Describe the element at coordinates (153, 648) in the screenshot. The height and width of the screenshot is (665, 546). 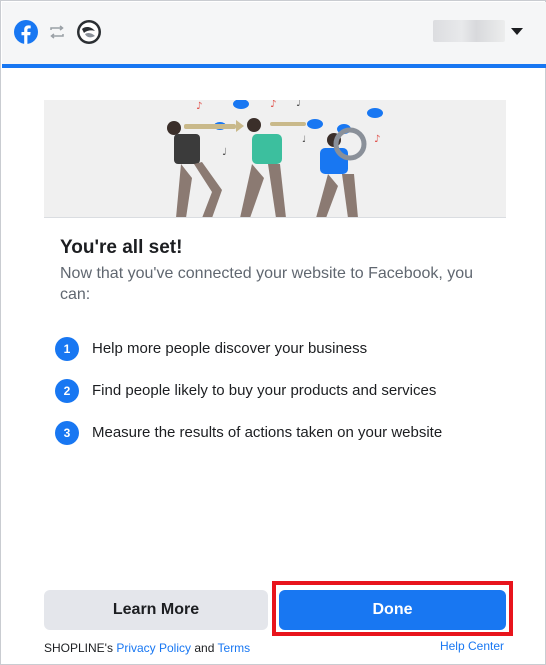
I see `privacy-policy-link: Privacy Policy` at that location.